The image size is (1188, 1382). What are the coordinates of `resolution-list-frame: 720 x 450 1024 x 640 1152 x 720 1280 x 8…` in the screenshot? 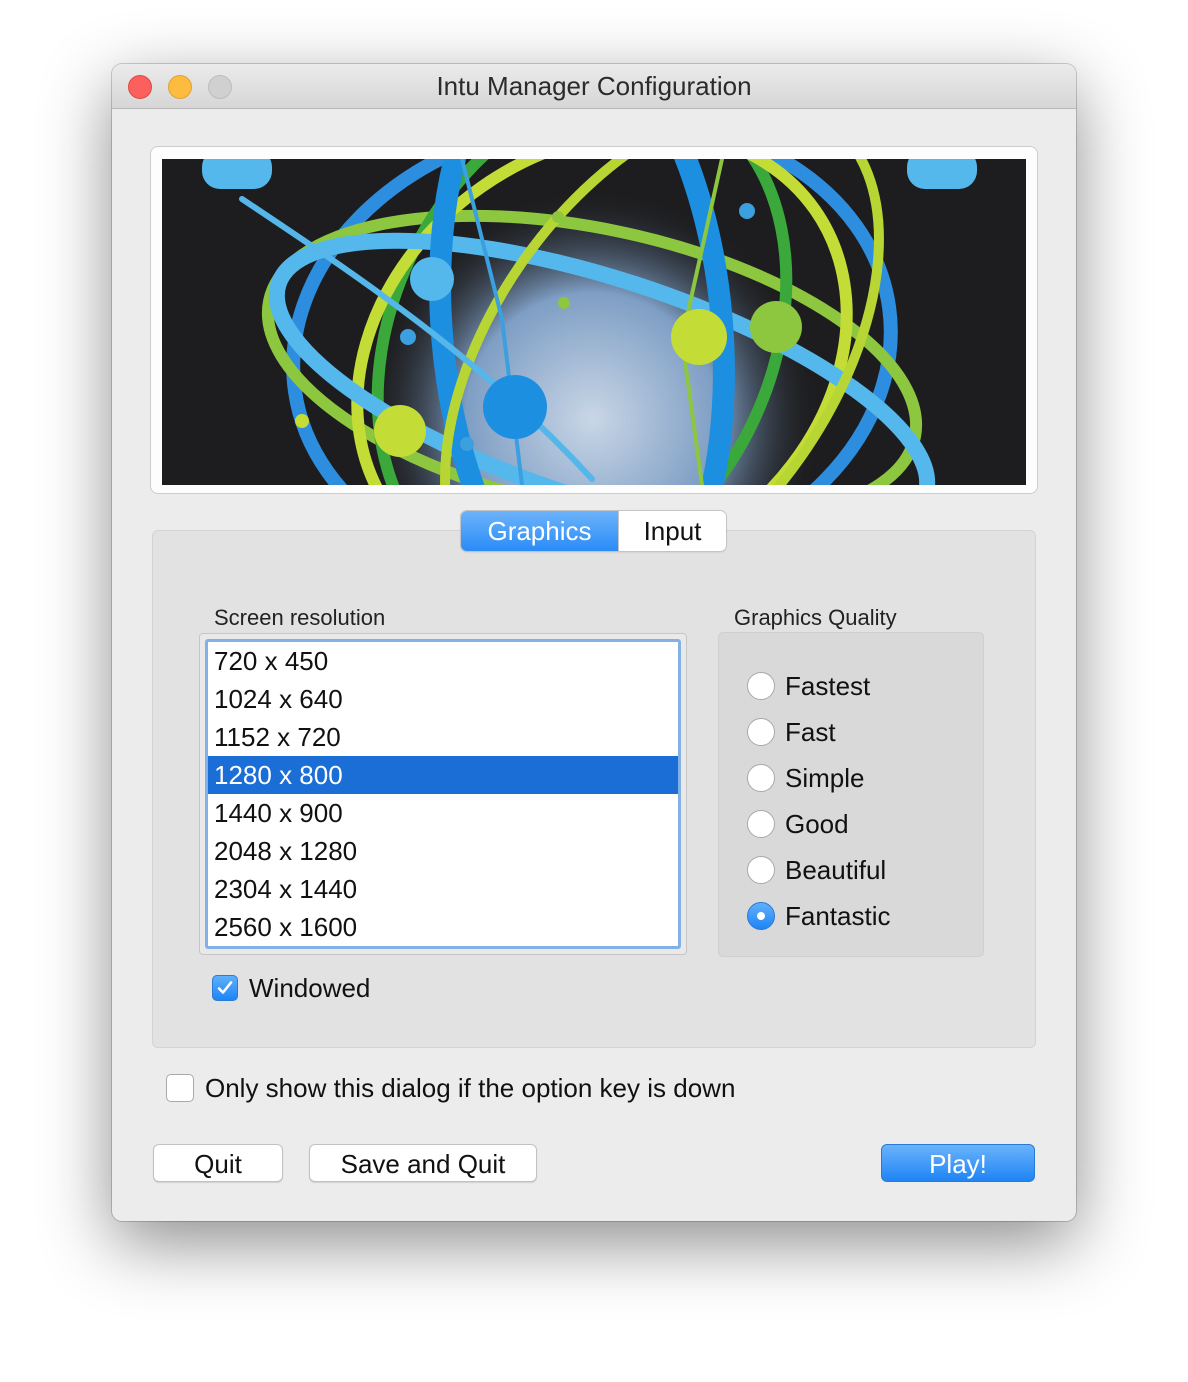 It's located at (443, 794).